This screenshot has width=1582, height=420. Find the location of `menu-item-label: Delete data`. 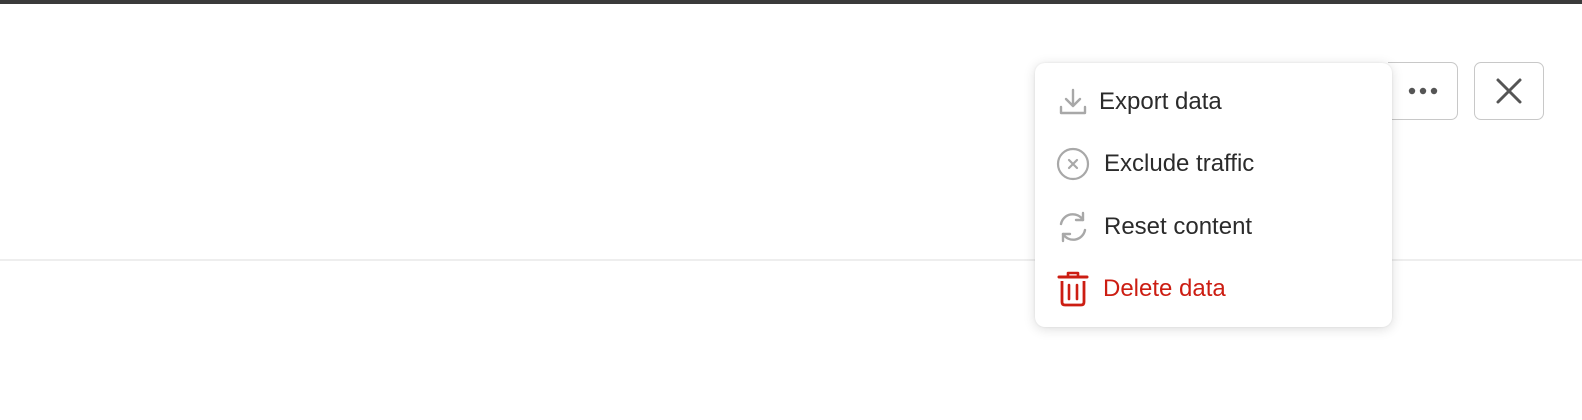

menu-item-label: Delete data is located at coordinates (1164, 288).